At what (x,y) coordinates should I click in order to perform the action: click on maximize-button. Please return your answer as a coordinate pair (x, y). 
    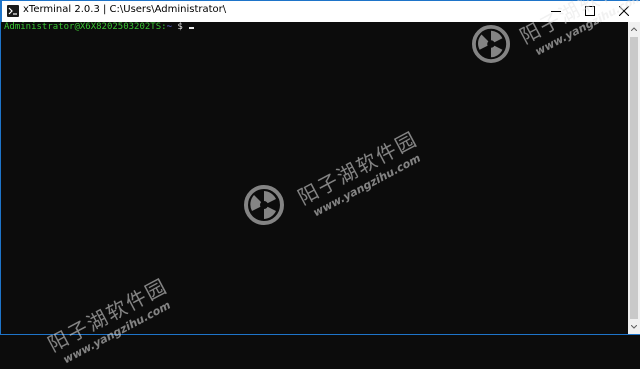
    Looking at the image, I should click on (590, 11).